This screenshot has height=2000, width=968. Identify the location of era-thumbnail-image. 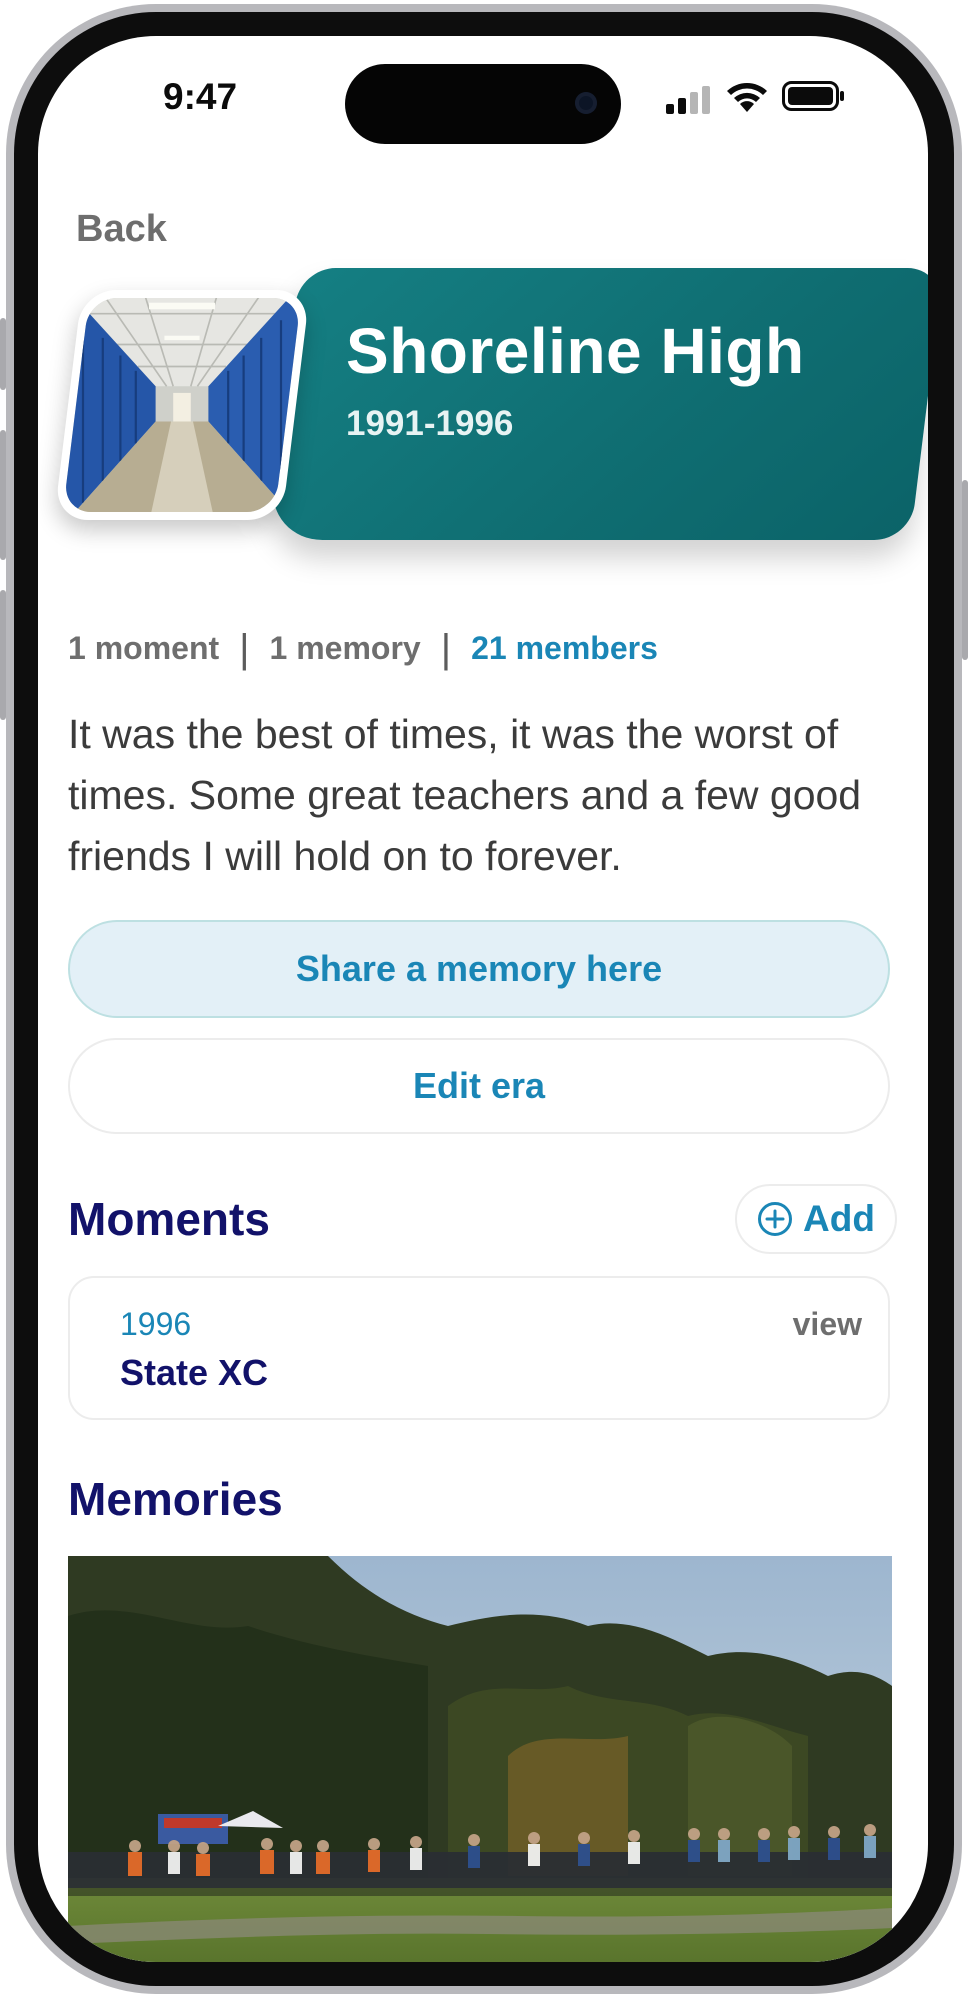
(182, 405).